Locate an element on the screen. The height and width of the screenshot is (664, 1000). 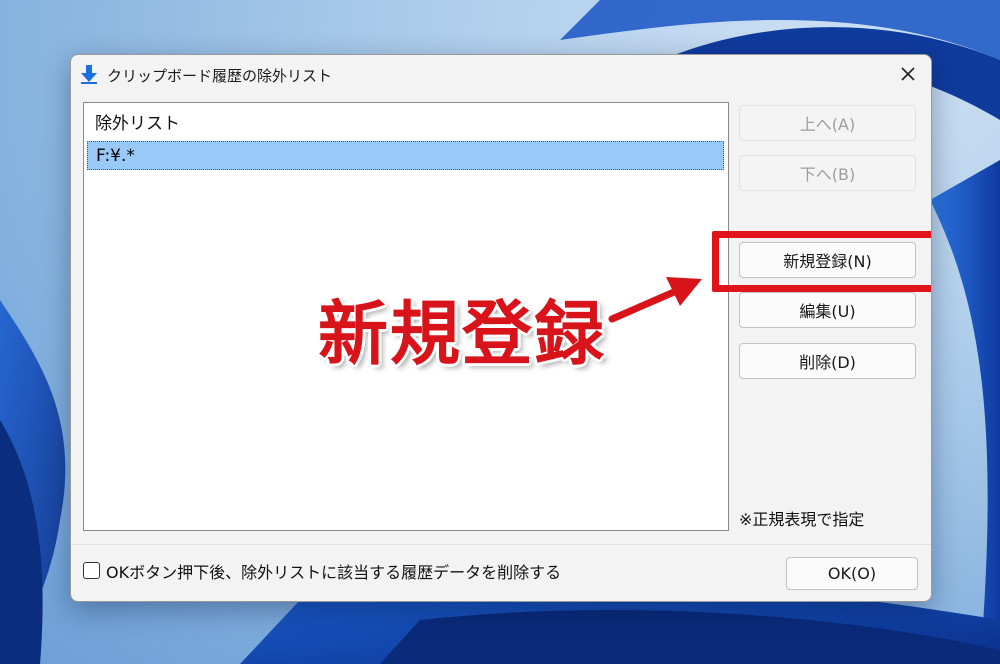
ok-button: OK(O) is located at coordinates (852, 573).